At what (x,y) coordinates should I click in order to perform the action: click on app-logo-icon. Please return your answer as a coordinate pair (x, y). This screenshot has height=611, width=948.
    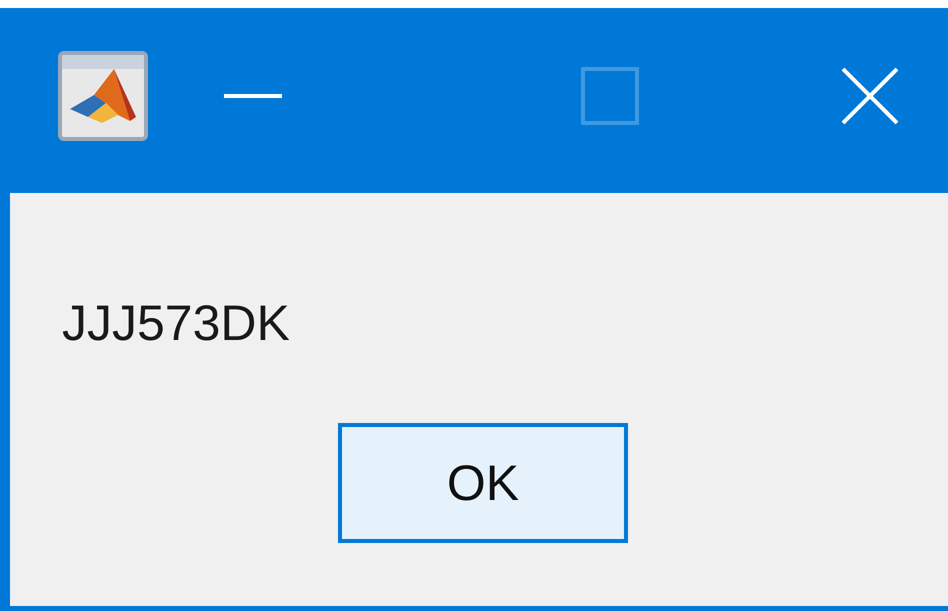
    Looking at the image, I should click on (103, 95).